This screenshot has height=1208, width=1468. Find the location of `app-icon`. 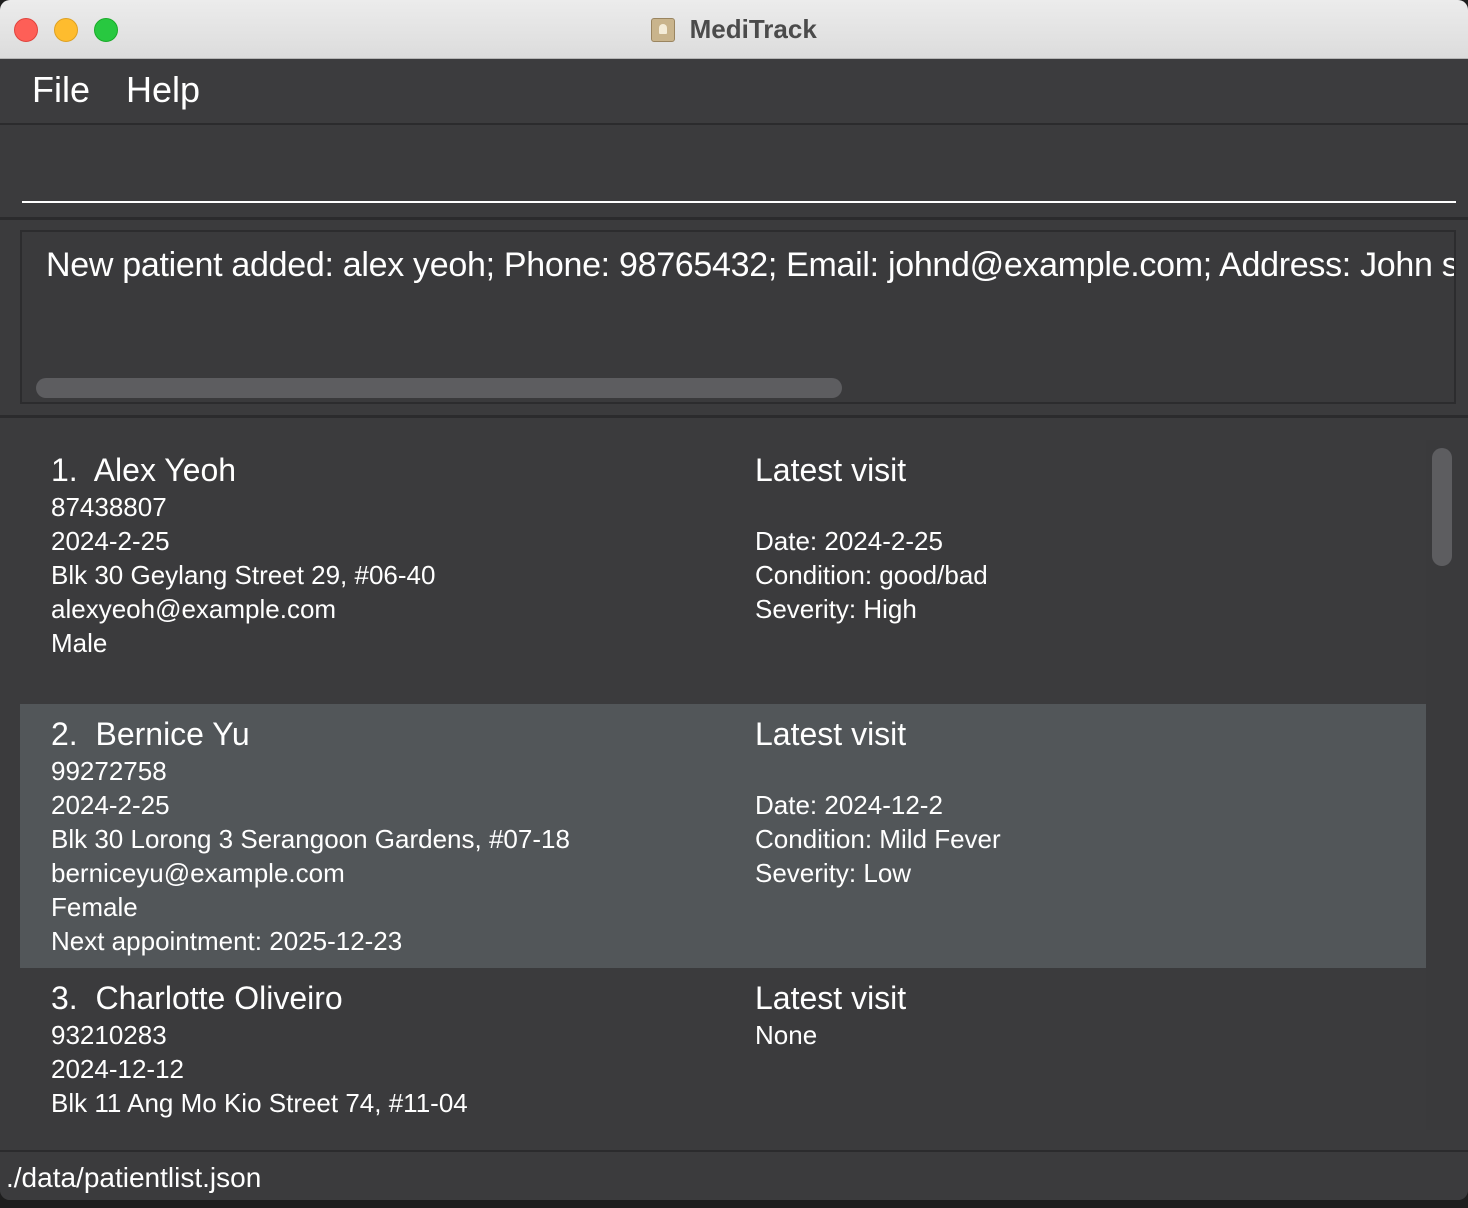

app-icon is located at coordinates (663, 29).